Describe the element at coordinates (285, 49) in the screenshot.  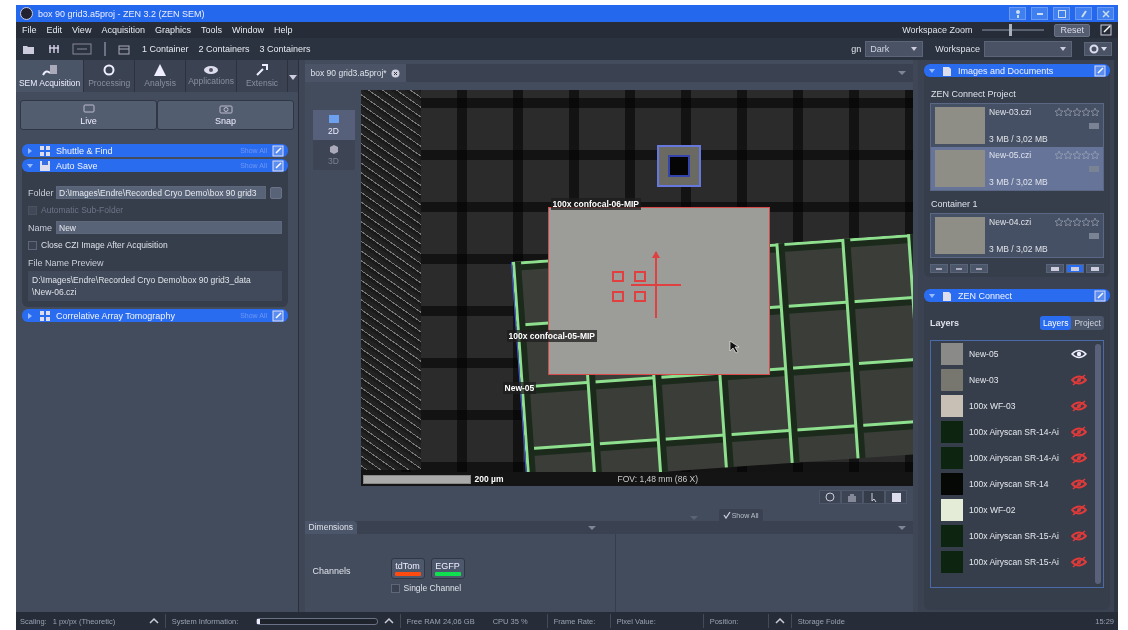
I see `container-layout-button: 3 Containers` at that location.